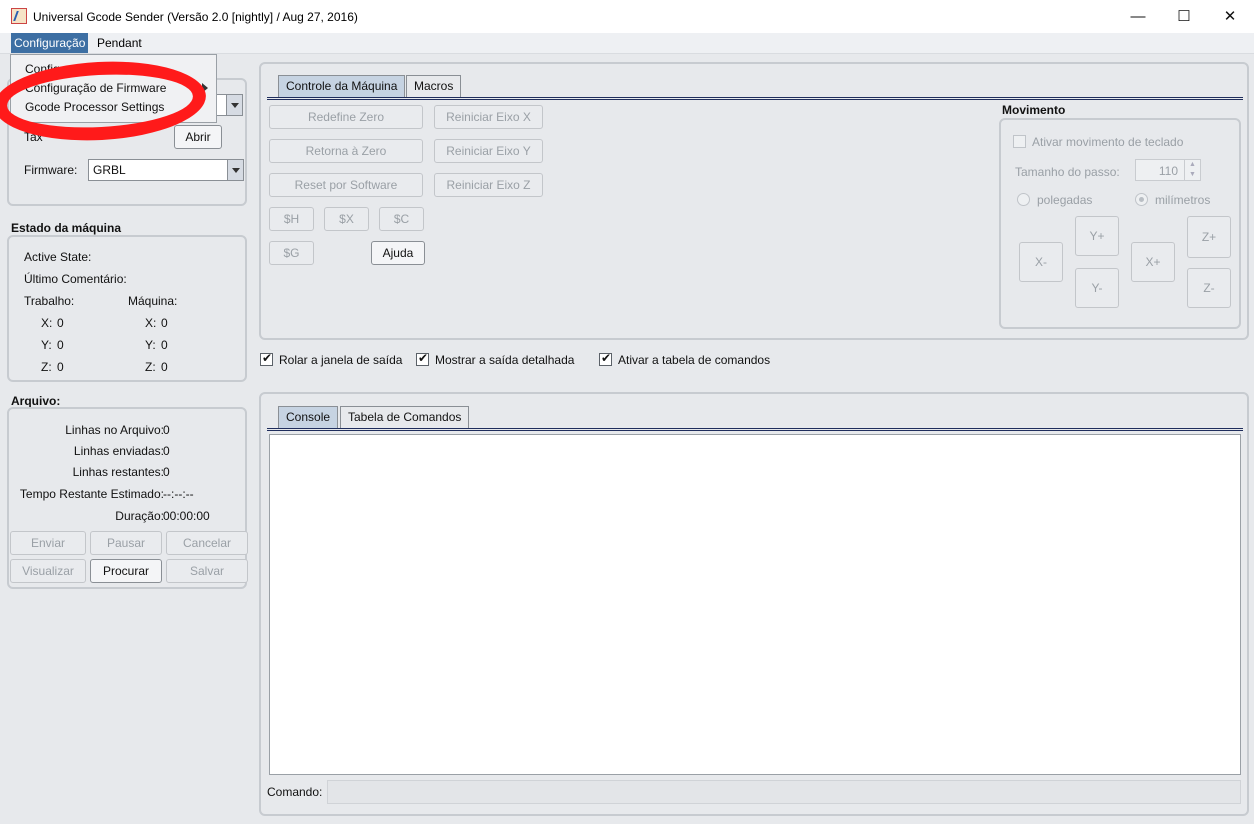  I want to click on verbose-output-label: Mostrar a saída detalhada, so click(505, 360).